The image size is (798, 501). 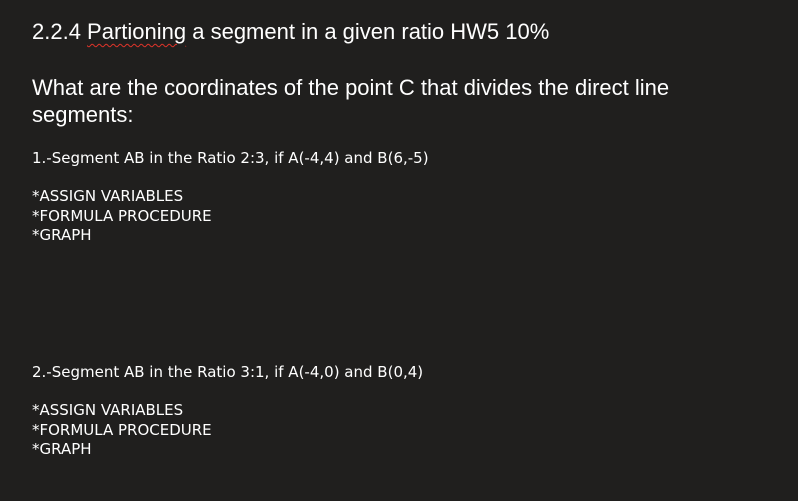 I want to click on title-suffix: a segment in a given ratio HW5 10%, so click(x=368, y=31).